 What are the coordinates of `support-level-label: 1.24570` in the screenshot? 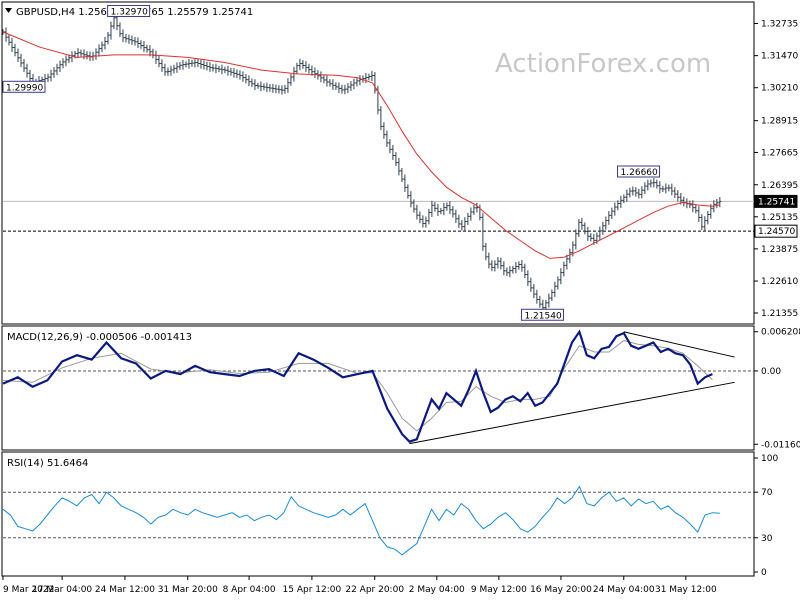 It's located at (776, 232).